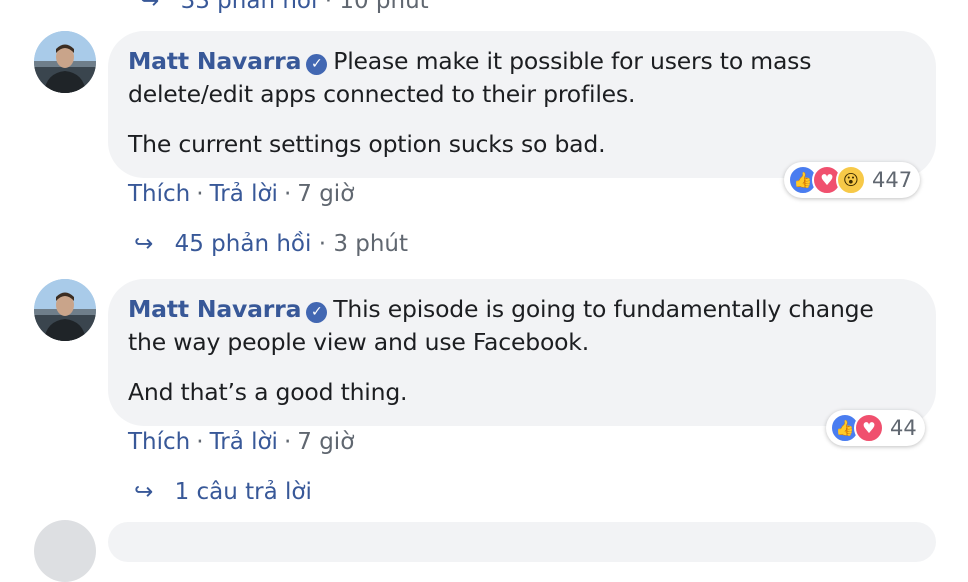  What do you see at coordinates (243, 244) in the screenshot?
I see `replies-count: 45 phản hồi` at bounding box center [243, 244].